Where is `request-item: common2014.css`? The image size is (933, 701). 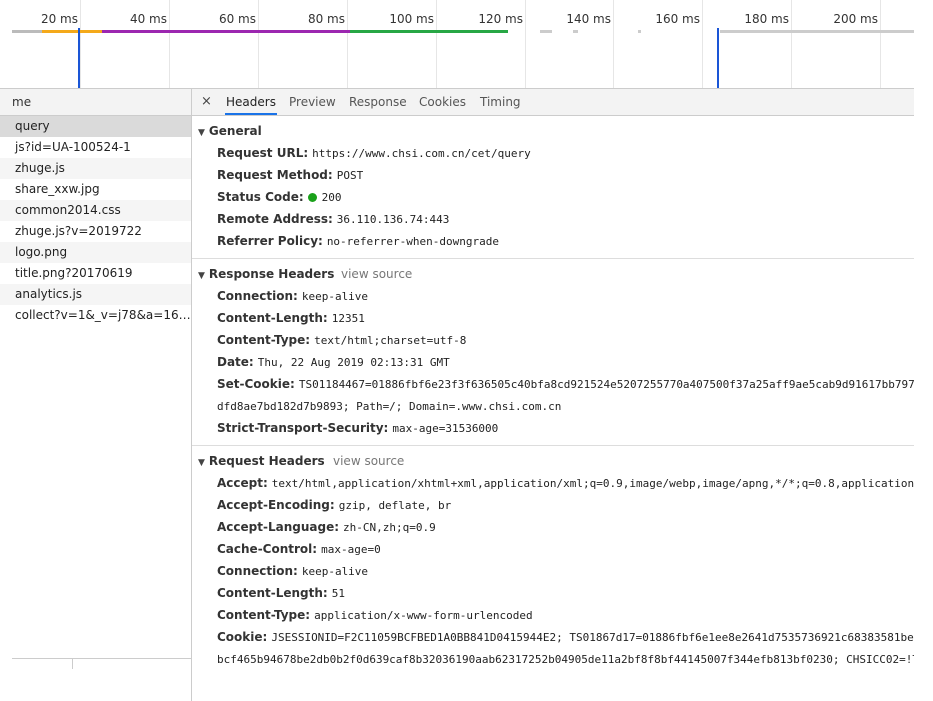 request-item: common2014.css is located at coordinates (95, 210).